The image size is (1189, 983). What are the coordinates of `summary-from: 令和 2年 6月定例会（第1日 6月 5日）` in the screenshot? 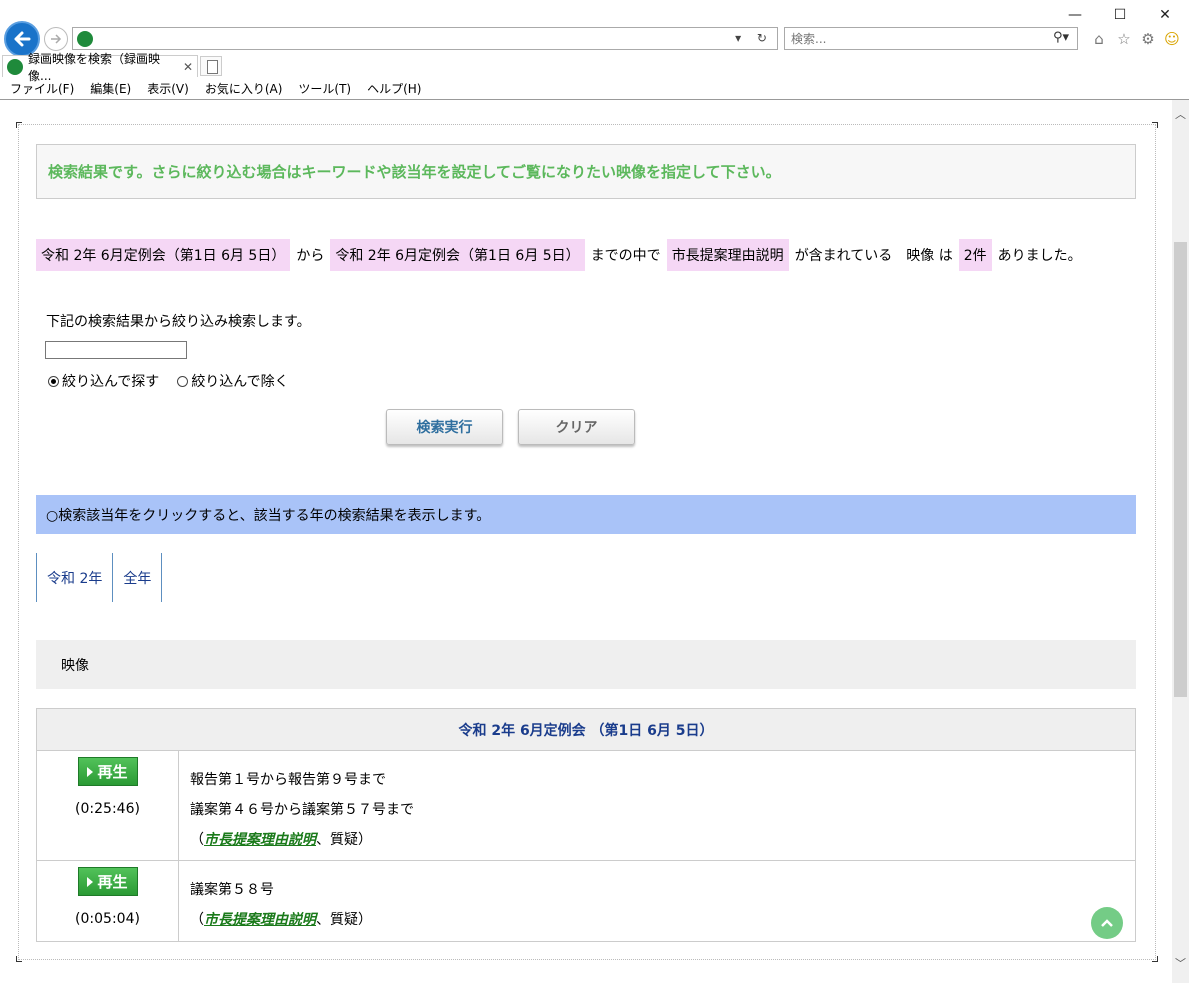 It's located at (163, 255).